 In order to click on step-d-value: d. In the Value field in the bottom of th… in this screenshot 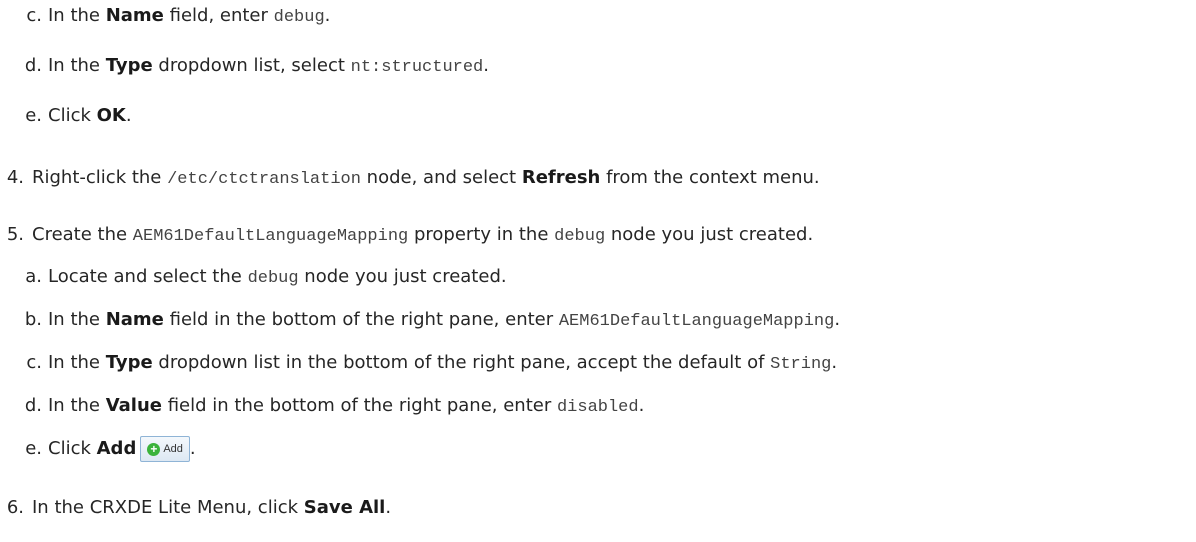, I will do `click(322, 406)`.